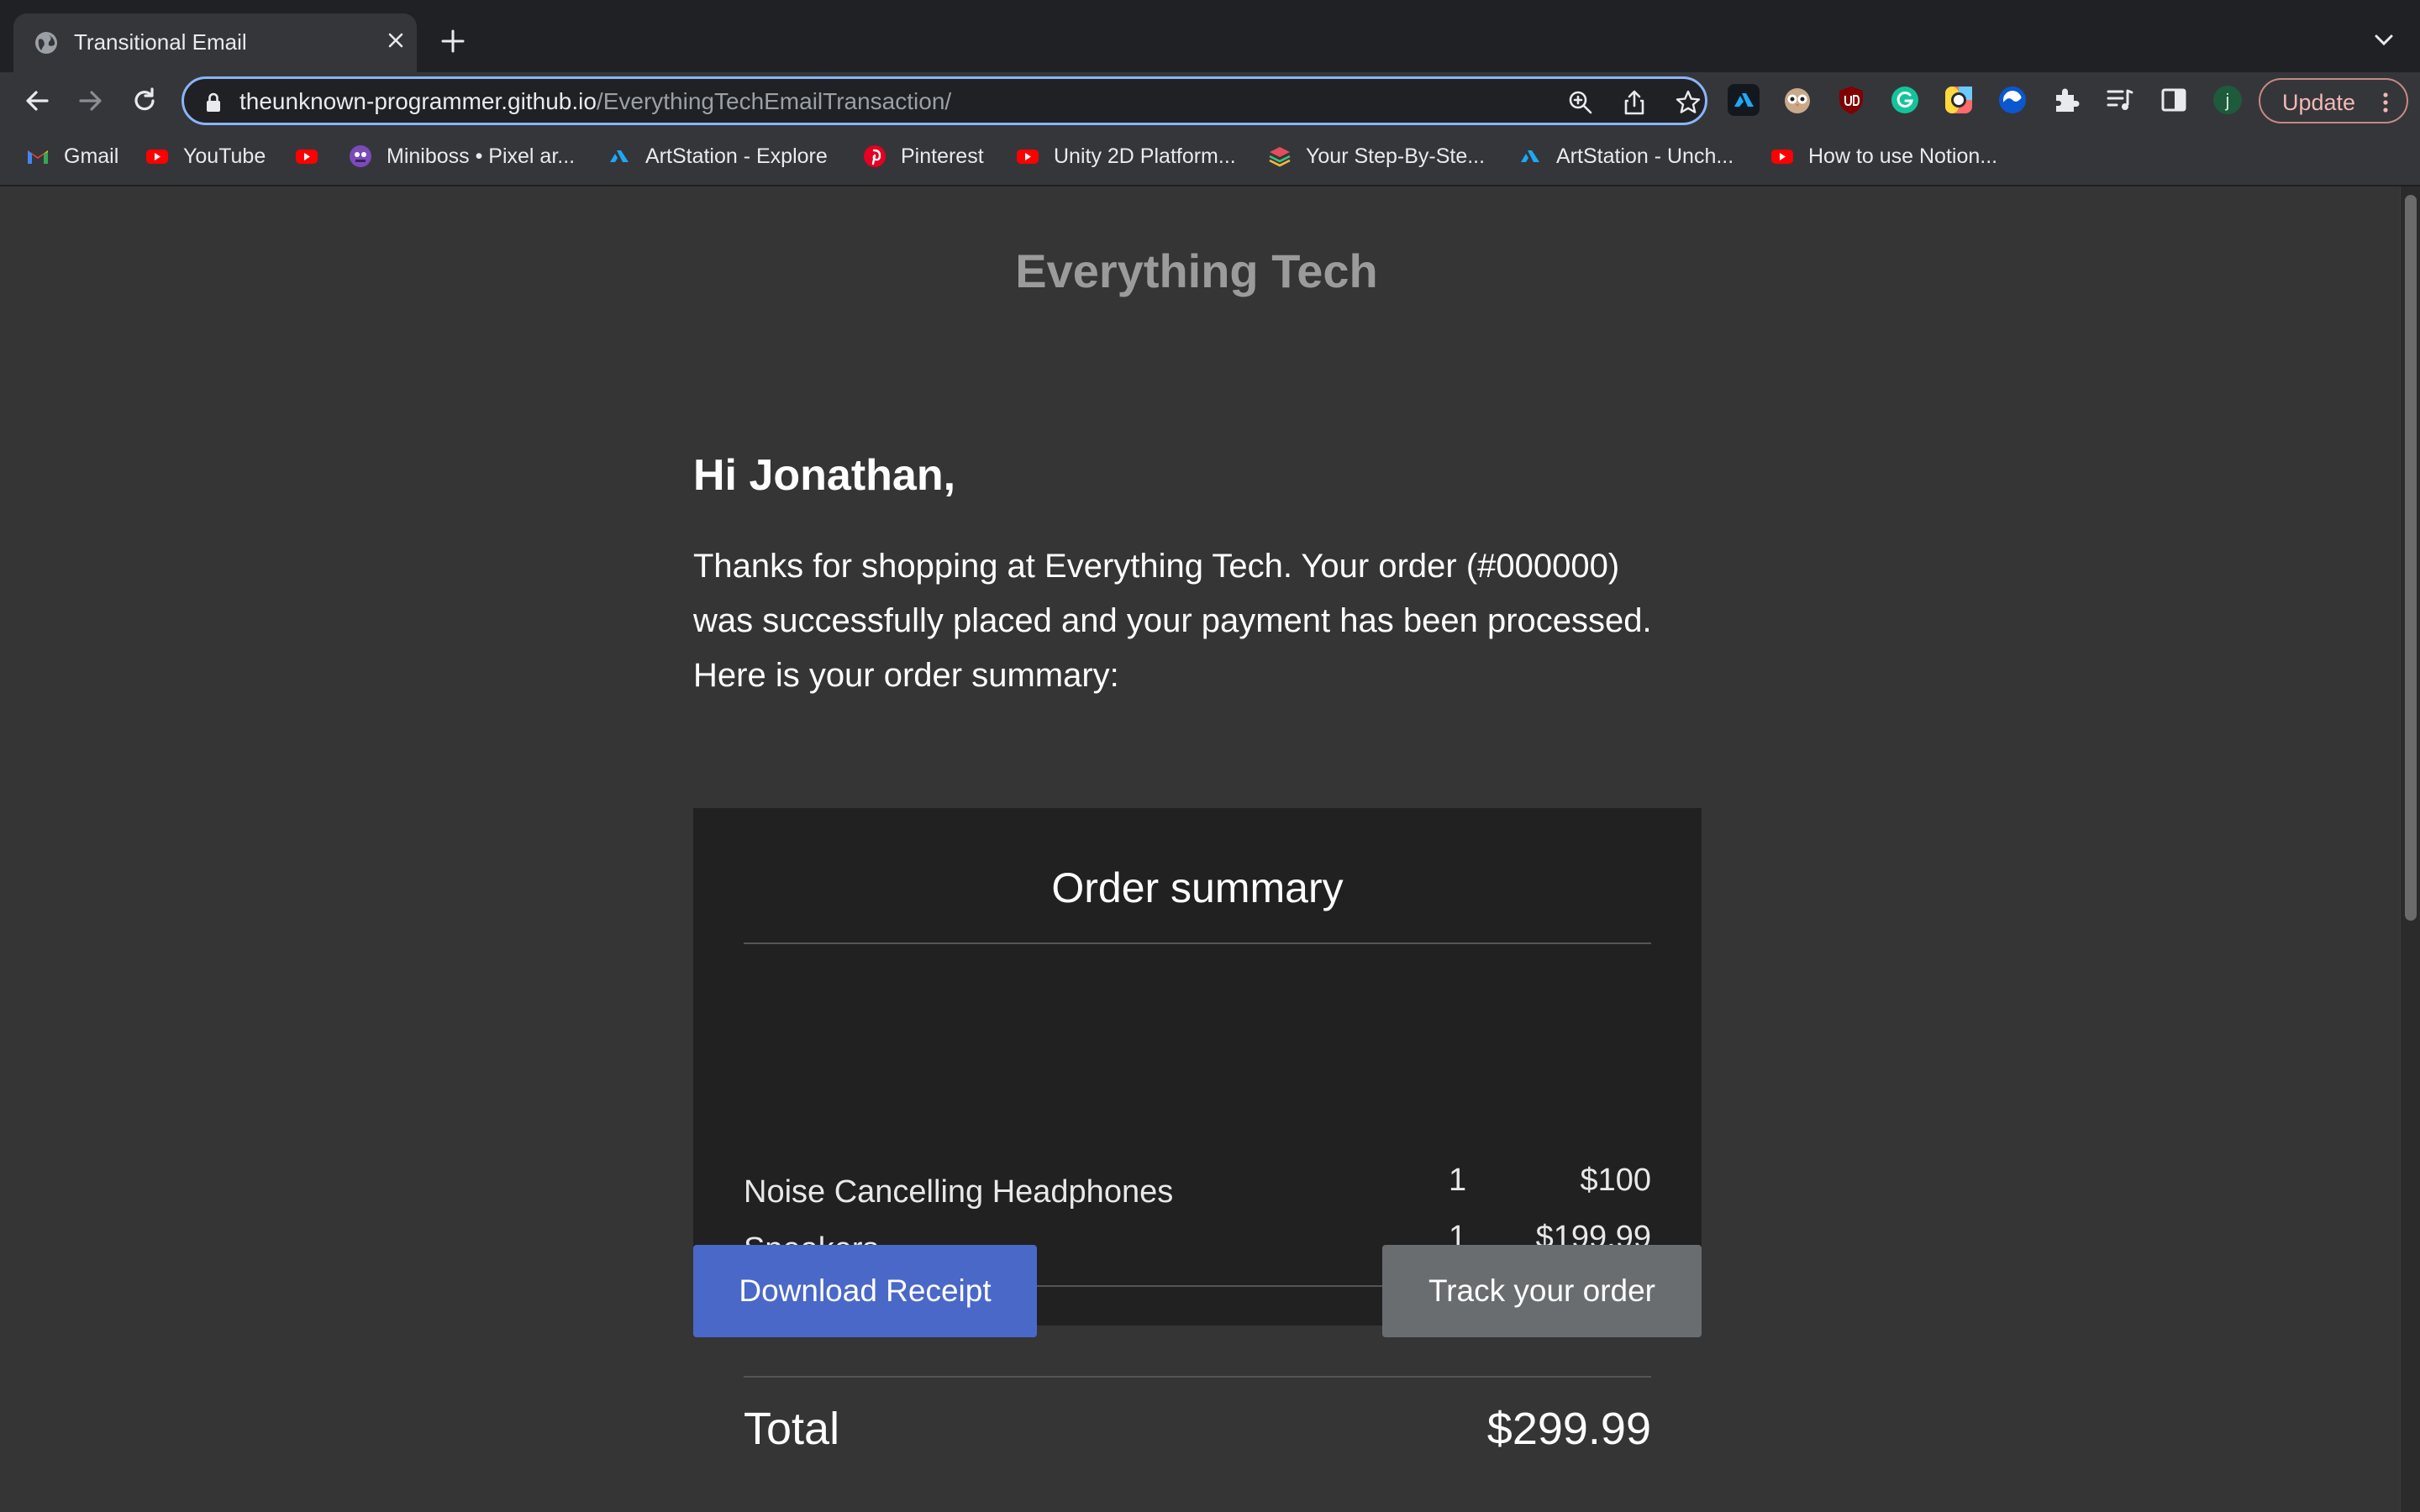  What do you see at coordinates (1634, 102) in the screenshot?
I see `share-icon` at bounding box center [1634, 102].